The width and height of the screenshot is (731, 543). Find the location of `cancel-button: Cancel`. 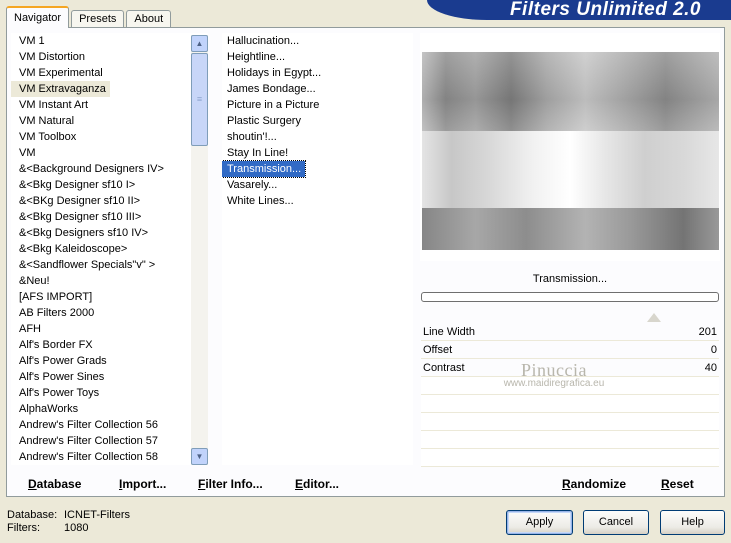

cancel-button: Cancel is located at coordinates (616, 522).